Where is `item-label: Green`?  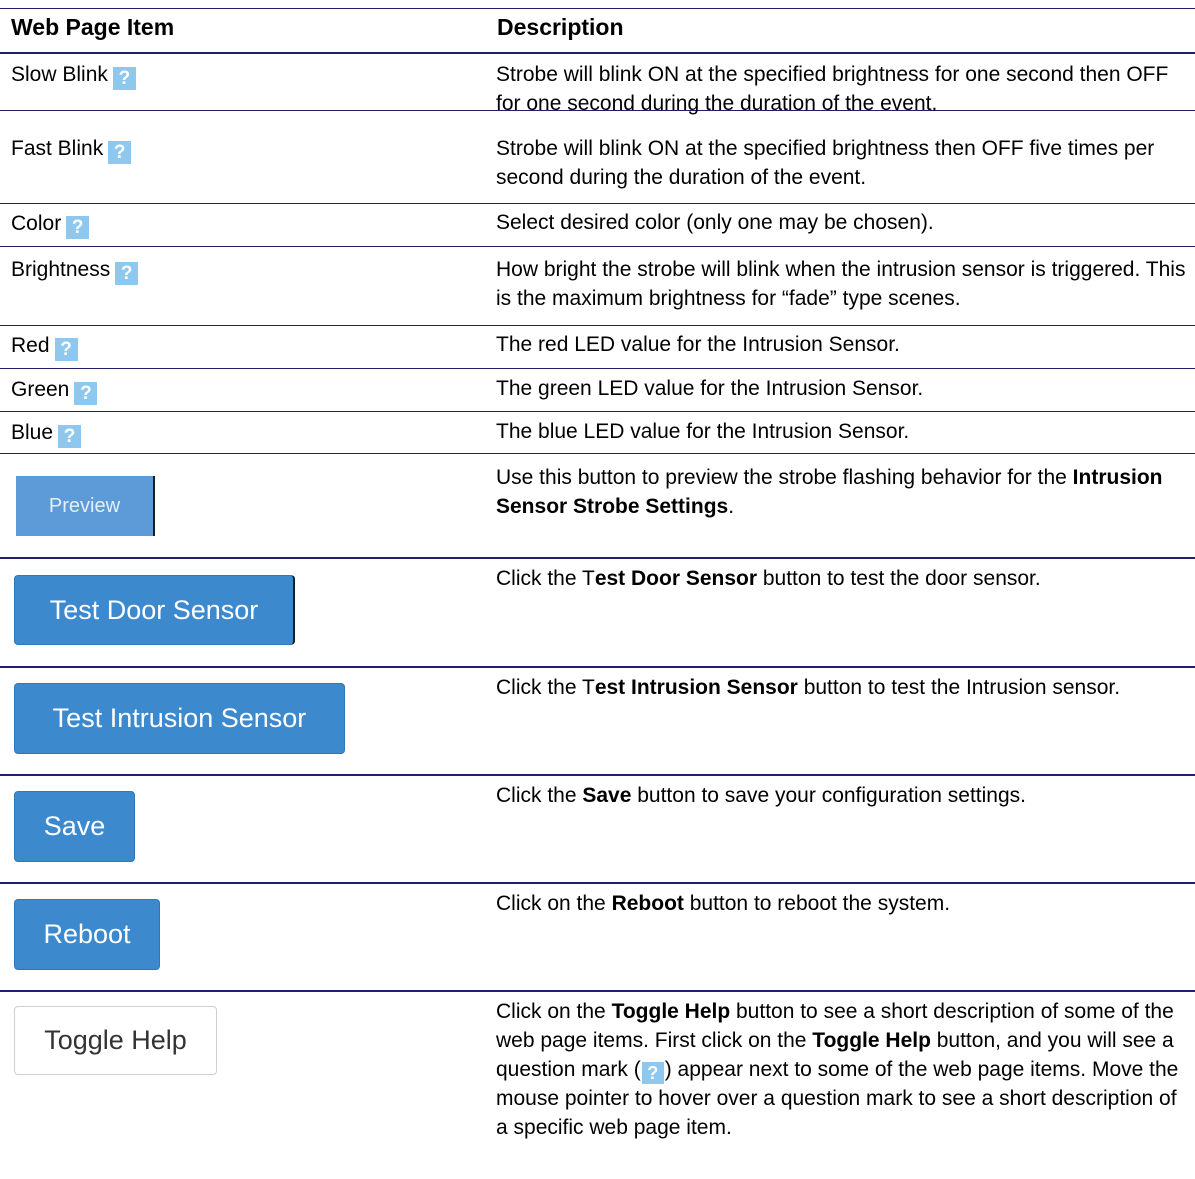 item-label: Green is located at coordinates (40, 389).